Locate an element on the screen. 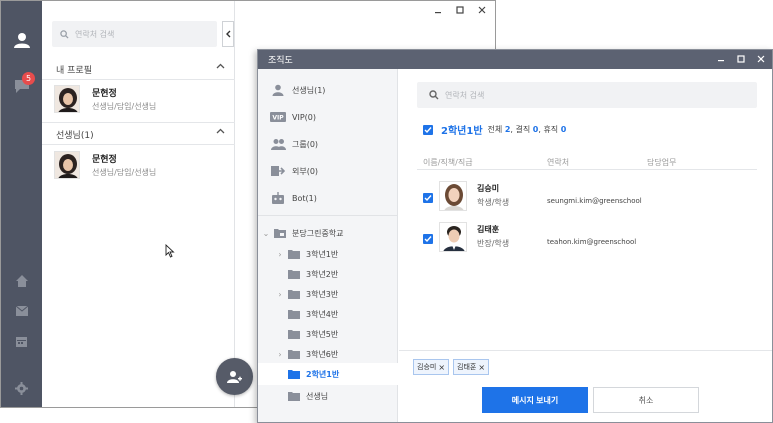 This screenshot has width=773, height=423. class-label: 3학년5반 is located at coordinates (322, 334).